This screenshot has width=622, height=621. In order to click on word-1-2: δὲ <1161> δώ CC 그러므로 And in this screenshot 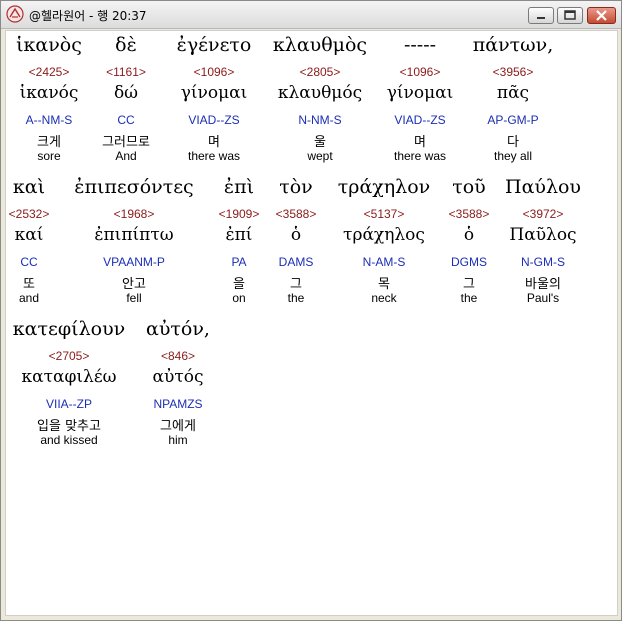, I will do `click(126, 101)`.